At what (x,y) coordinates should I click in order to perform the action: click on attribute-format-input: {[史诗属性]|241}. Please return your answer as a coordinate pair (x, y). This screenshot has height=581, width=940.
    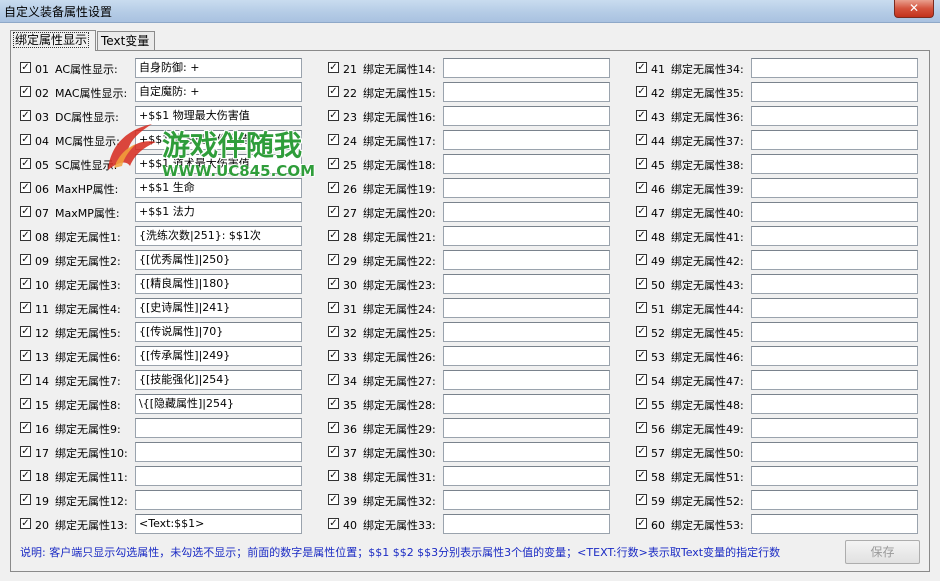
    Looking at the image, I should click on (218, 308).